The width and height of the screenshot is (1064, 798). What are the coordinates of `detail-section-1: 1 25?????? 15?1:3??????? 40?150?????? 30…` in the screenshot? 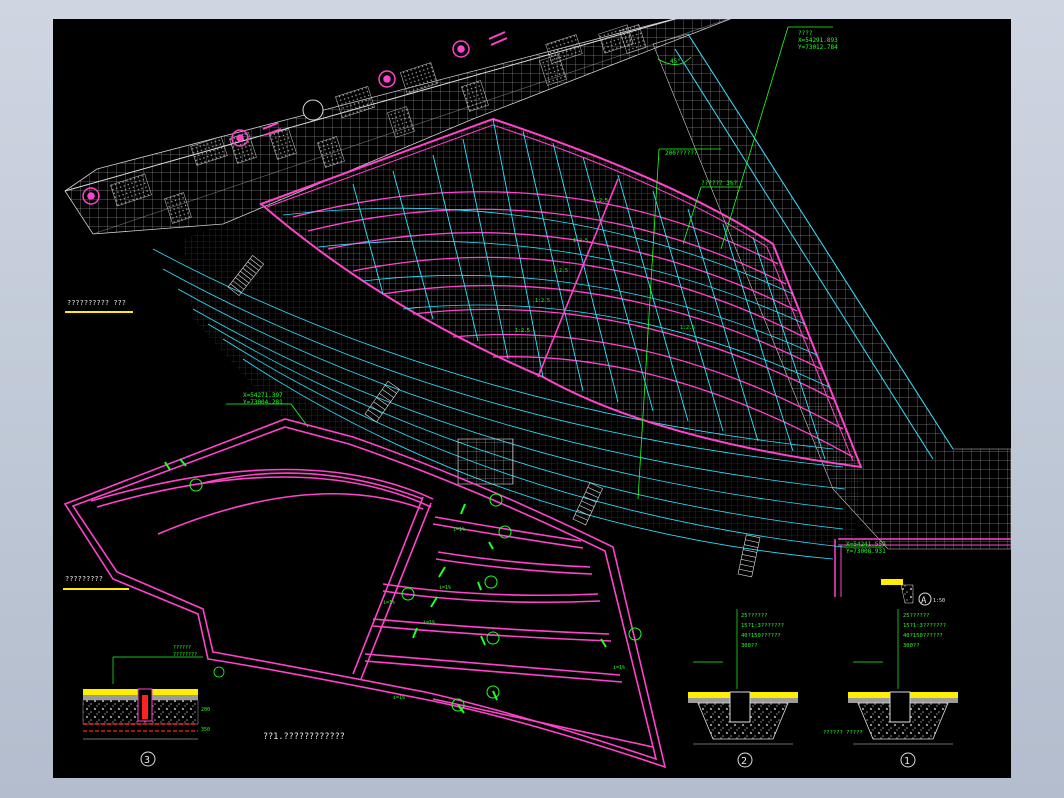 It's located at (890, 688).